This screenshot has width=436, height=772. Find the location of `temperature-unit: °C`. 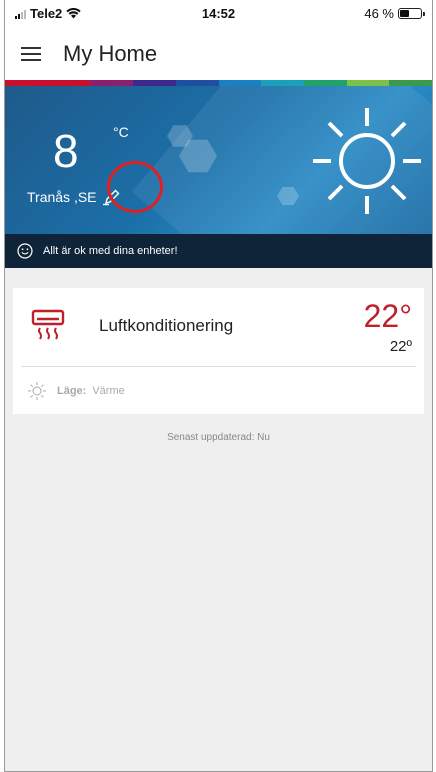

temperature-unit: °C is located at coordinates (121, 132).